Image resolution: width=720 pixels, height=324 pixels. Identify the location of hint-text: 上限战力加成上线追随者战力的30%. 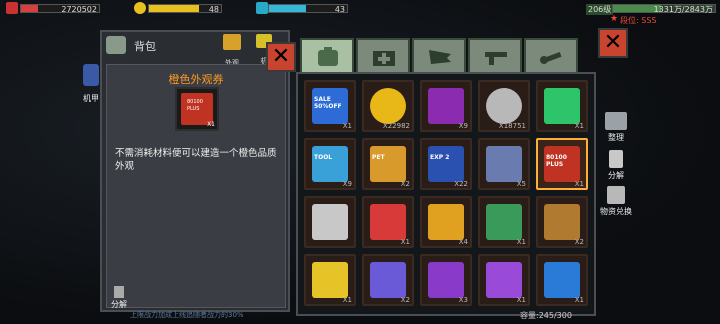
(187, 315).